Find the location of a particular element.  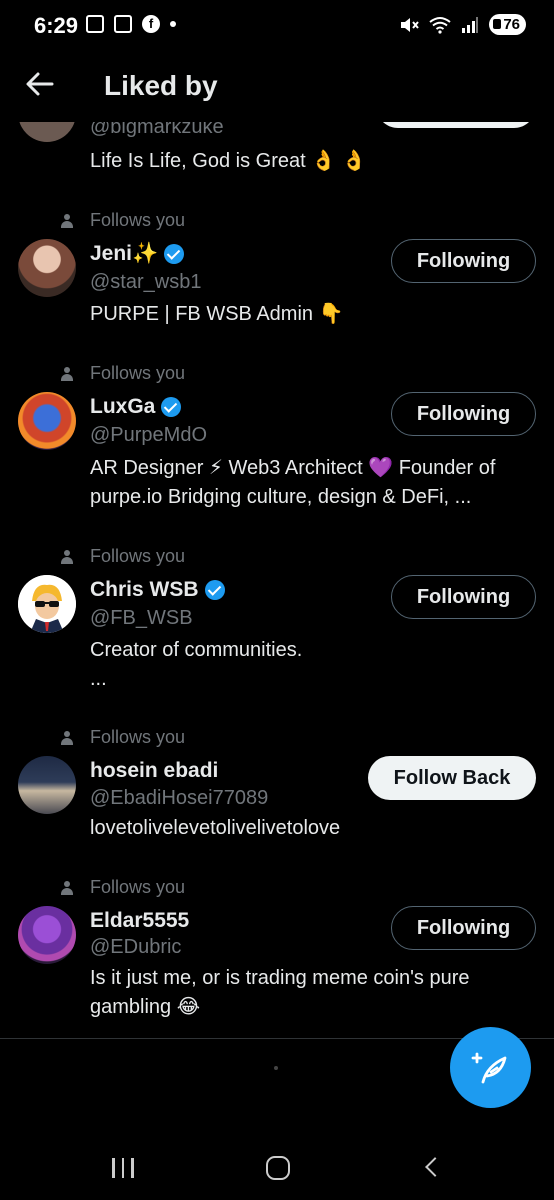

user-name: Jeni✨ is located at coordinates (124, 254).